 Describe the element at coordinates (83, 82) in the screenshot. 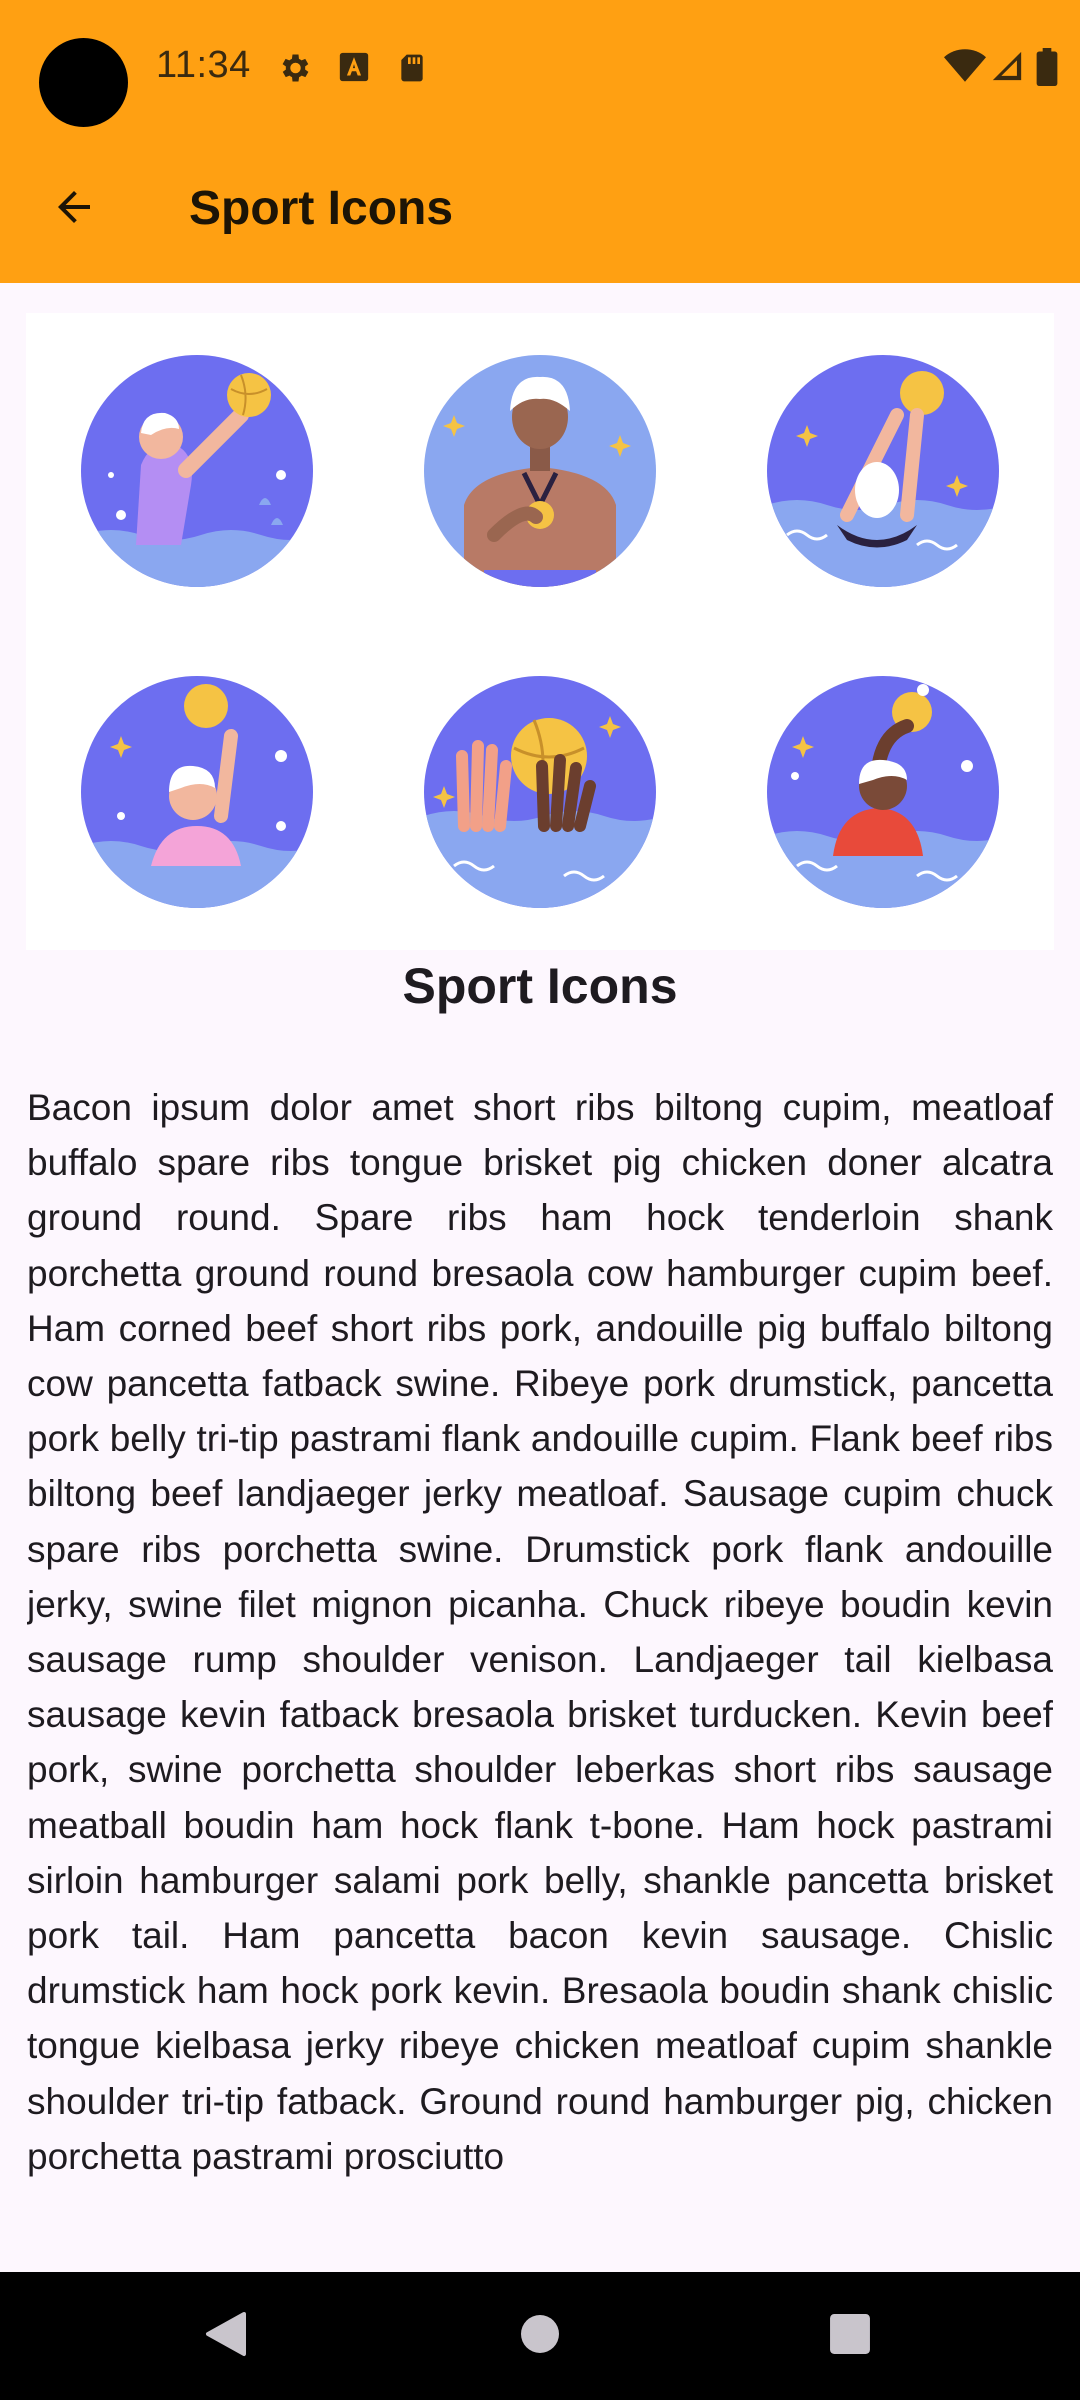

I see `camera-cutout` at that location.